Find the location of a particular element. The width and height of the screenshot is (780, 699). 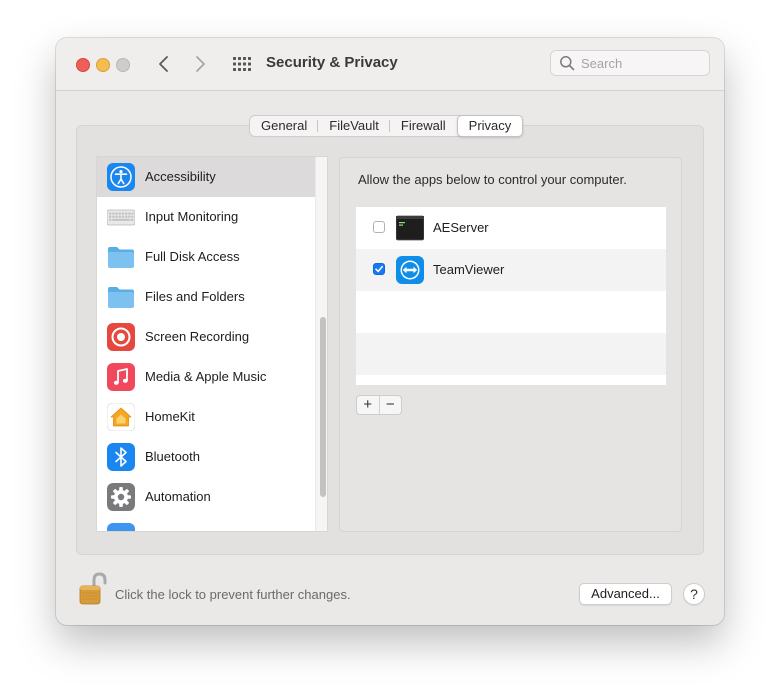

sidebar-item-label: Accessibility is located at coordinates (180, 176).